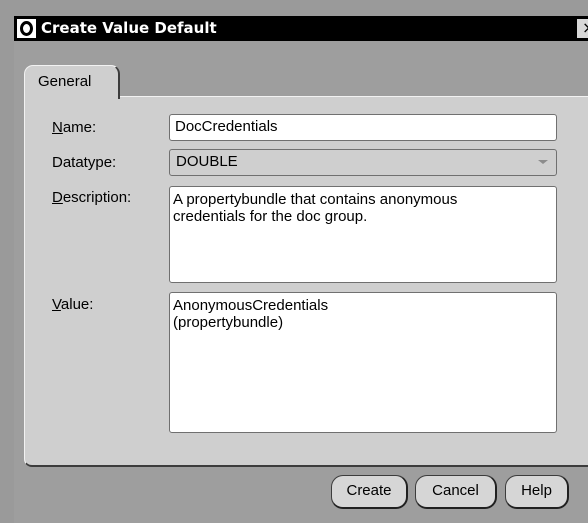 This screenshot has height=523, width=588. I want to click on value-label: Value:, so click(73, 304).